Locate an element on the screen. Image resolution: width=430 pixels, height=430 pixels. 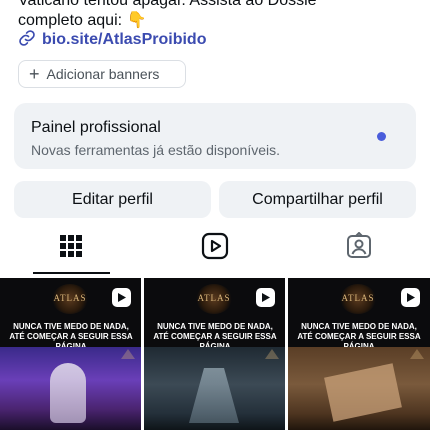
reels-icon is located at coordinates (215, 248).